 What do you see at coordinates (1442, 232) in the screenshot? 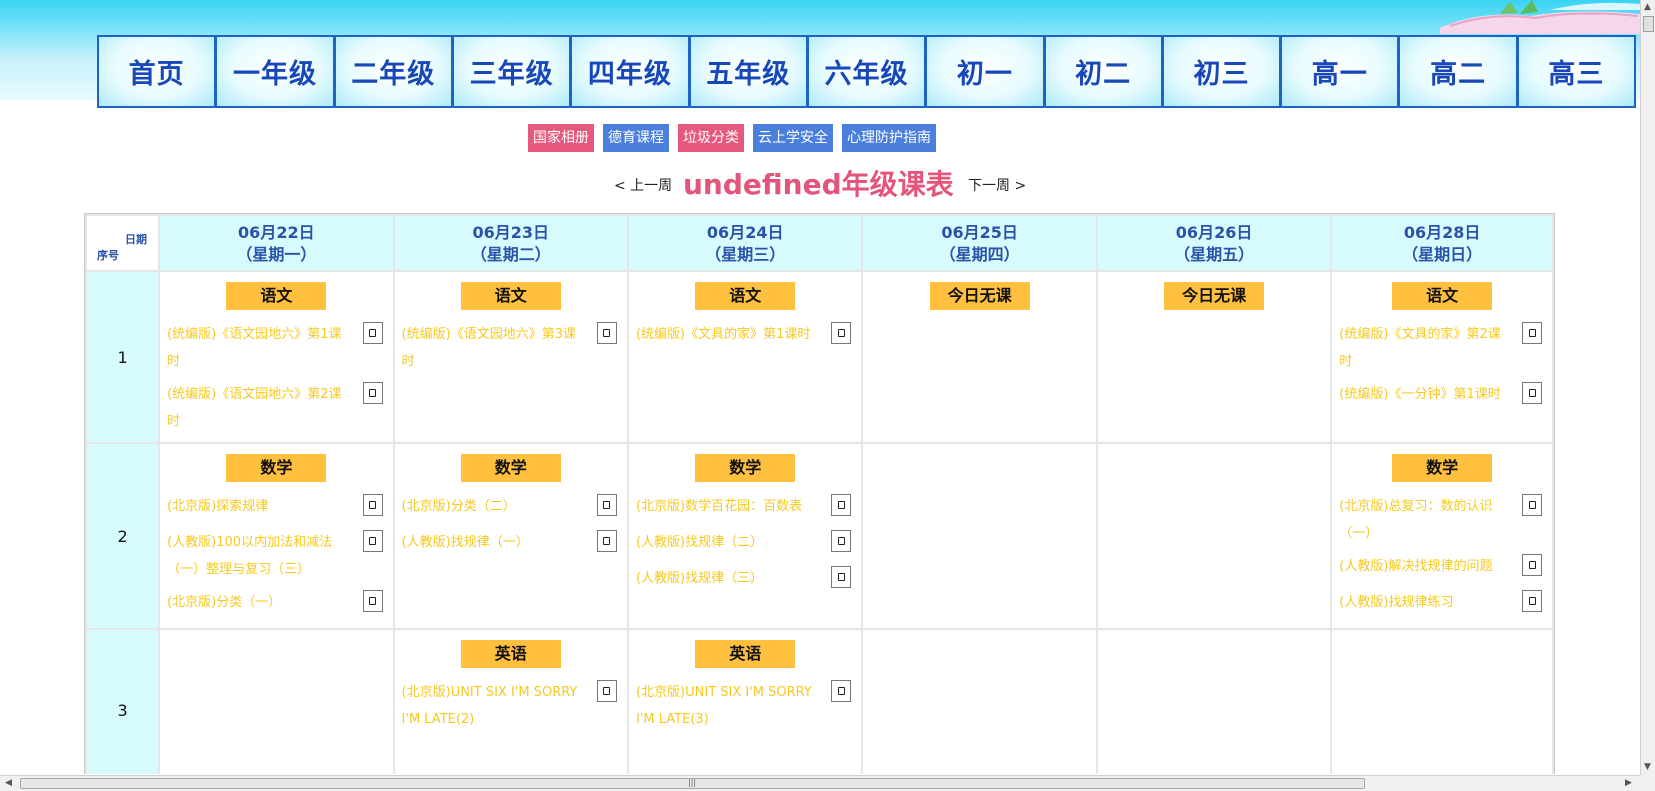
I see `day-date: 06月28日` at bounding box center [1442, 232].